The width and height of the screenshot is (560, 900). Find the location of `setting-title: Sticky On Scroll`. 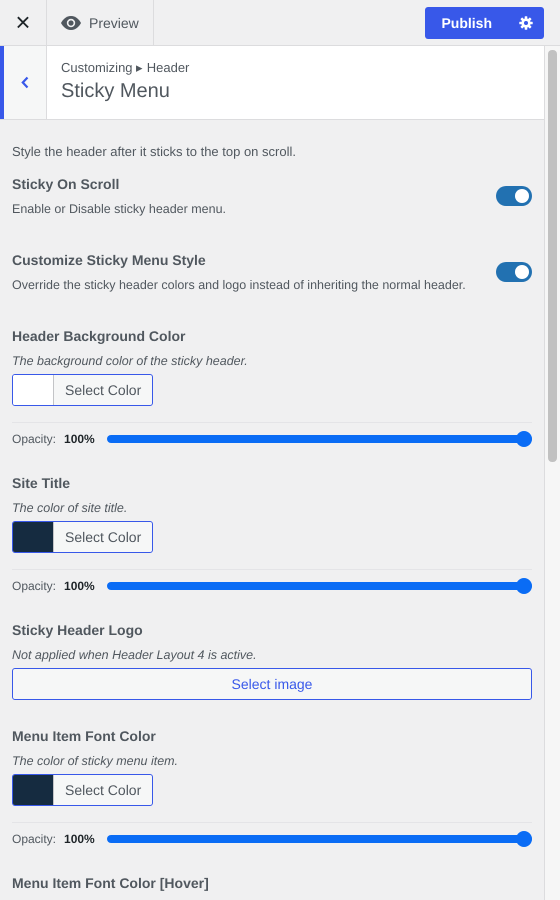

setting-title: Sticky On Scroll is located at coordinates (66, 184).